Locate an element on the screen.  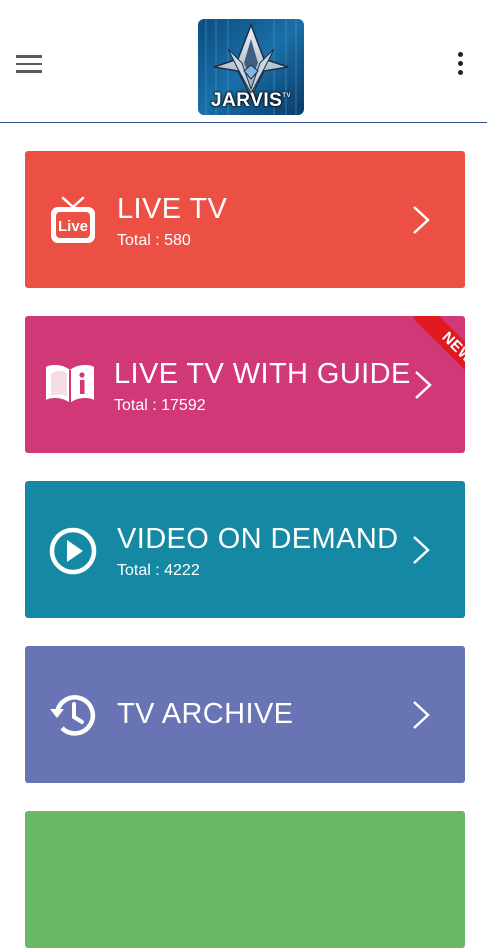
history-icon is located at coordinates (73, 715).